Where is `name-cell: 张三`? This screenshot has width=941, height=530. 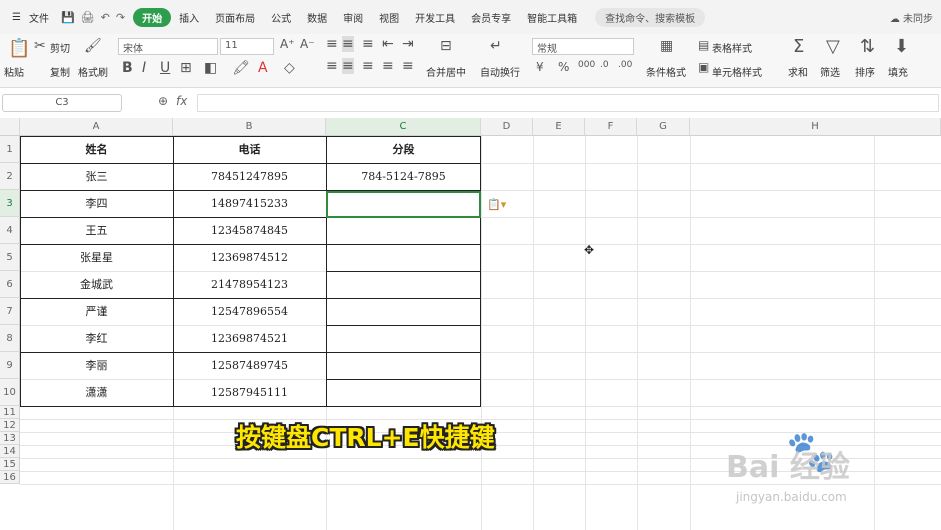 name-cell: 张三 is located at coordinates (96, 176).